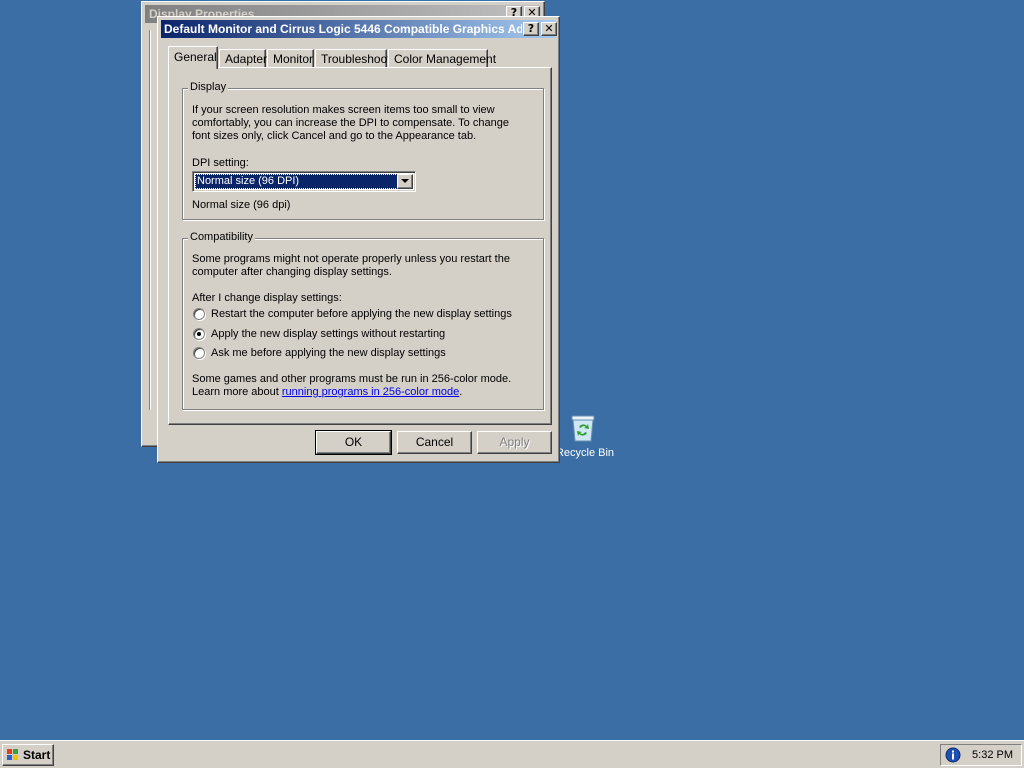 The image size is (1024, 768). Describe the element at coordinates (12, 754) in the screenshot. I see `windows-logo-icon` at that location.